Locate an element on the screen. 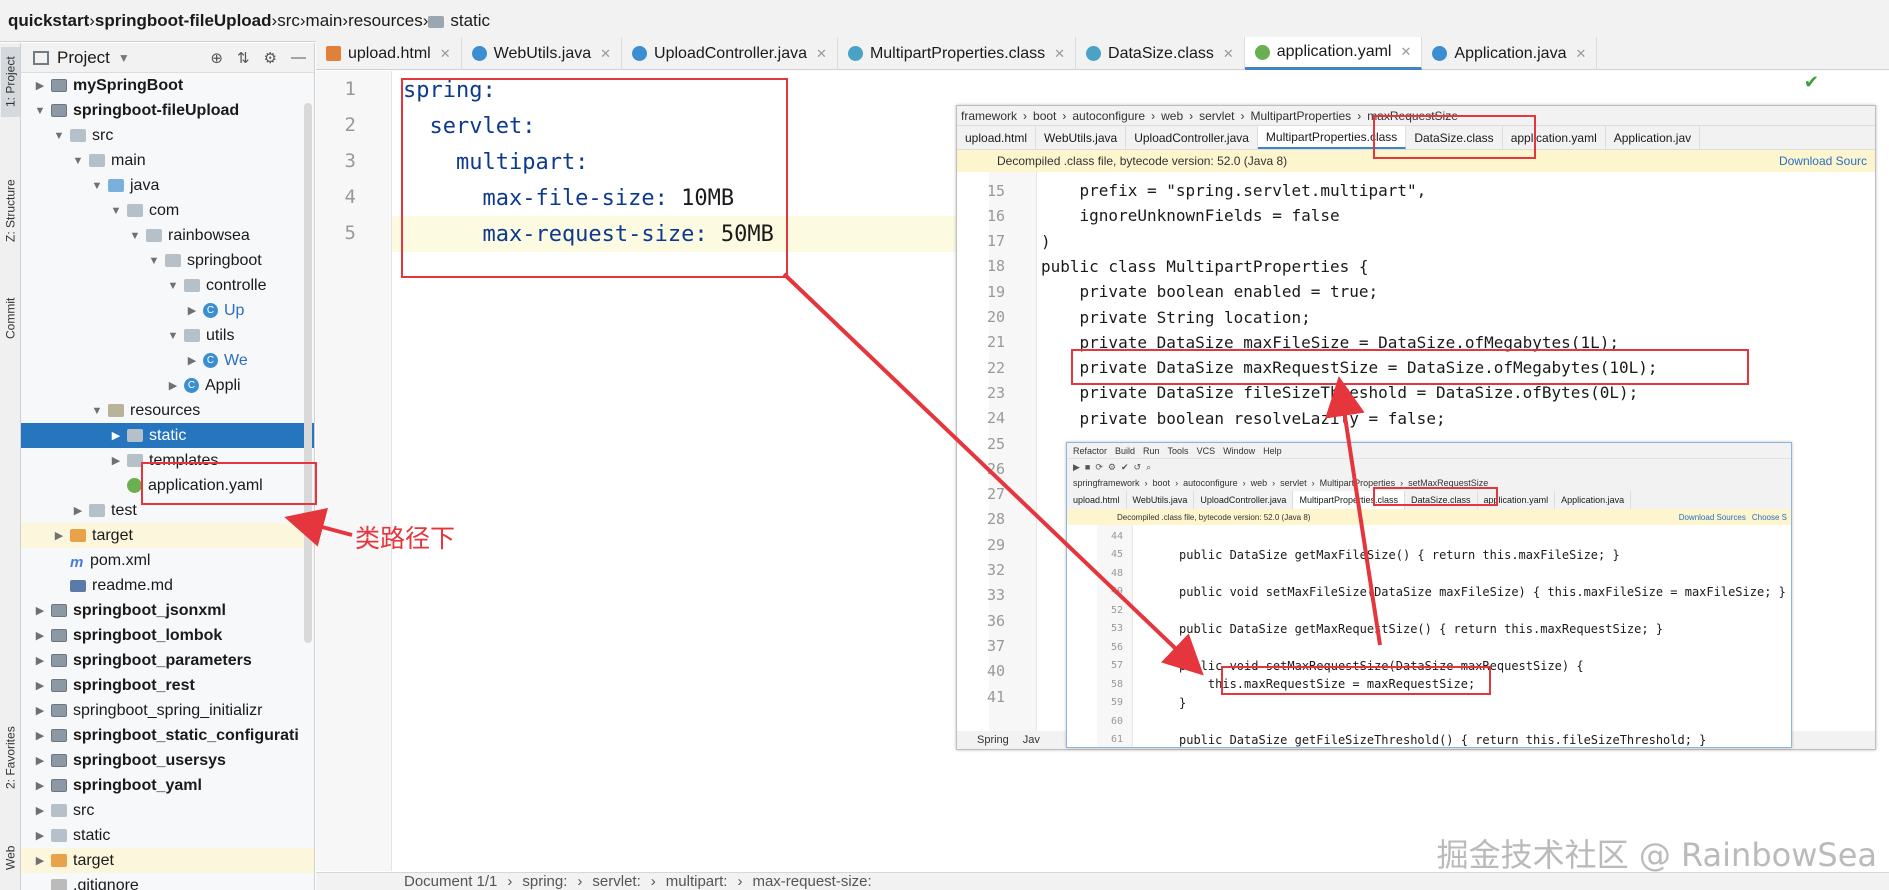  tree-item: ▼ java is located at coordinates (167, 185).